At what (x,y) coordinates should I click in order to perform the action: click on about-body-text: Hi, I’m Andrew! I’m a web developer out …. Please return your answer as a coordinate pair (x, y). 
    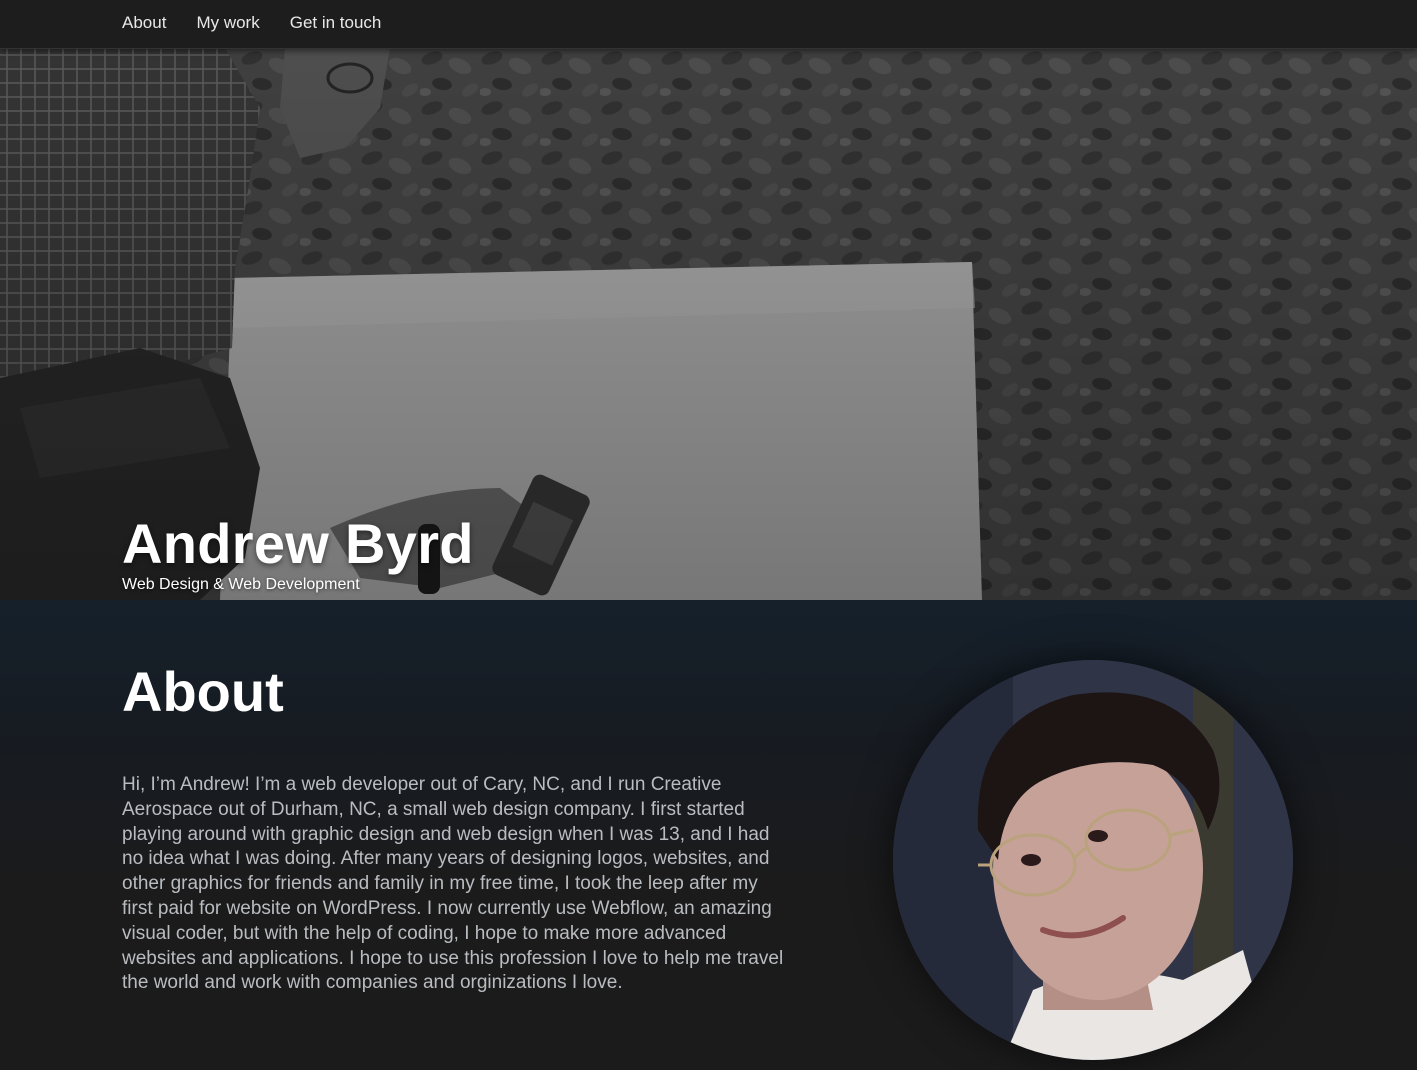
    Looking at the image, I should click on (453, 884).